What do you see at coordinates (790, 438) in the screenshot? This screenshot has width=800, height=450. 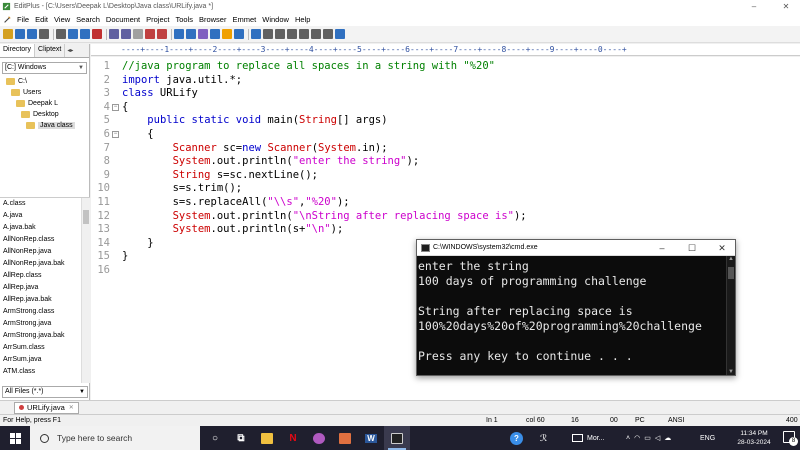 I see `notification-icon: 8` at bounding box center [790, 438].